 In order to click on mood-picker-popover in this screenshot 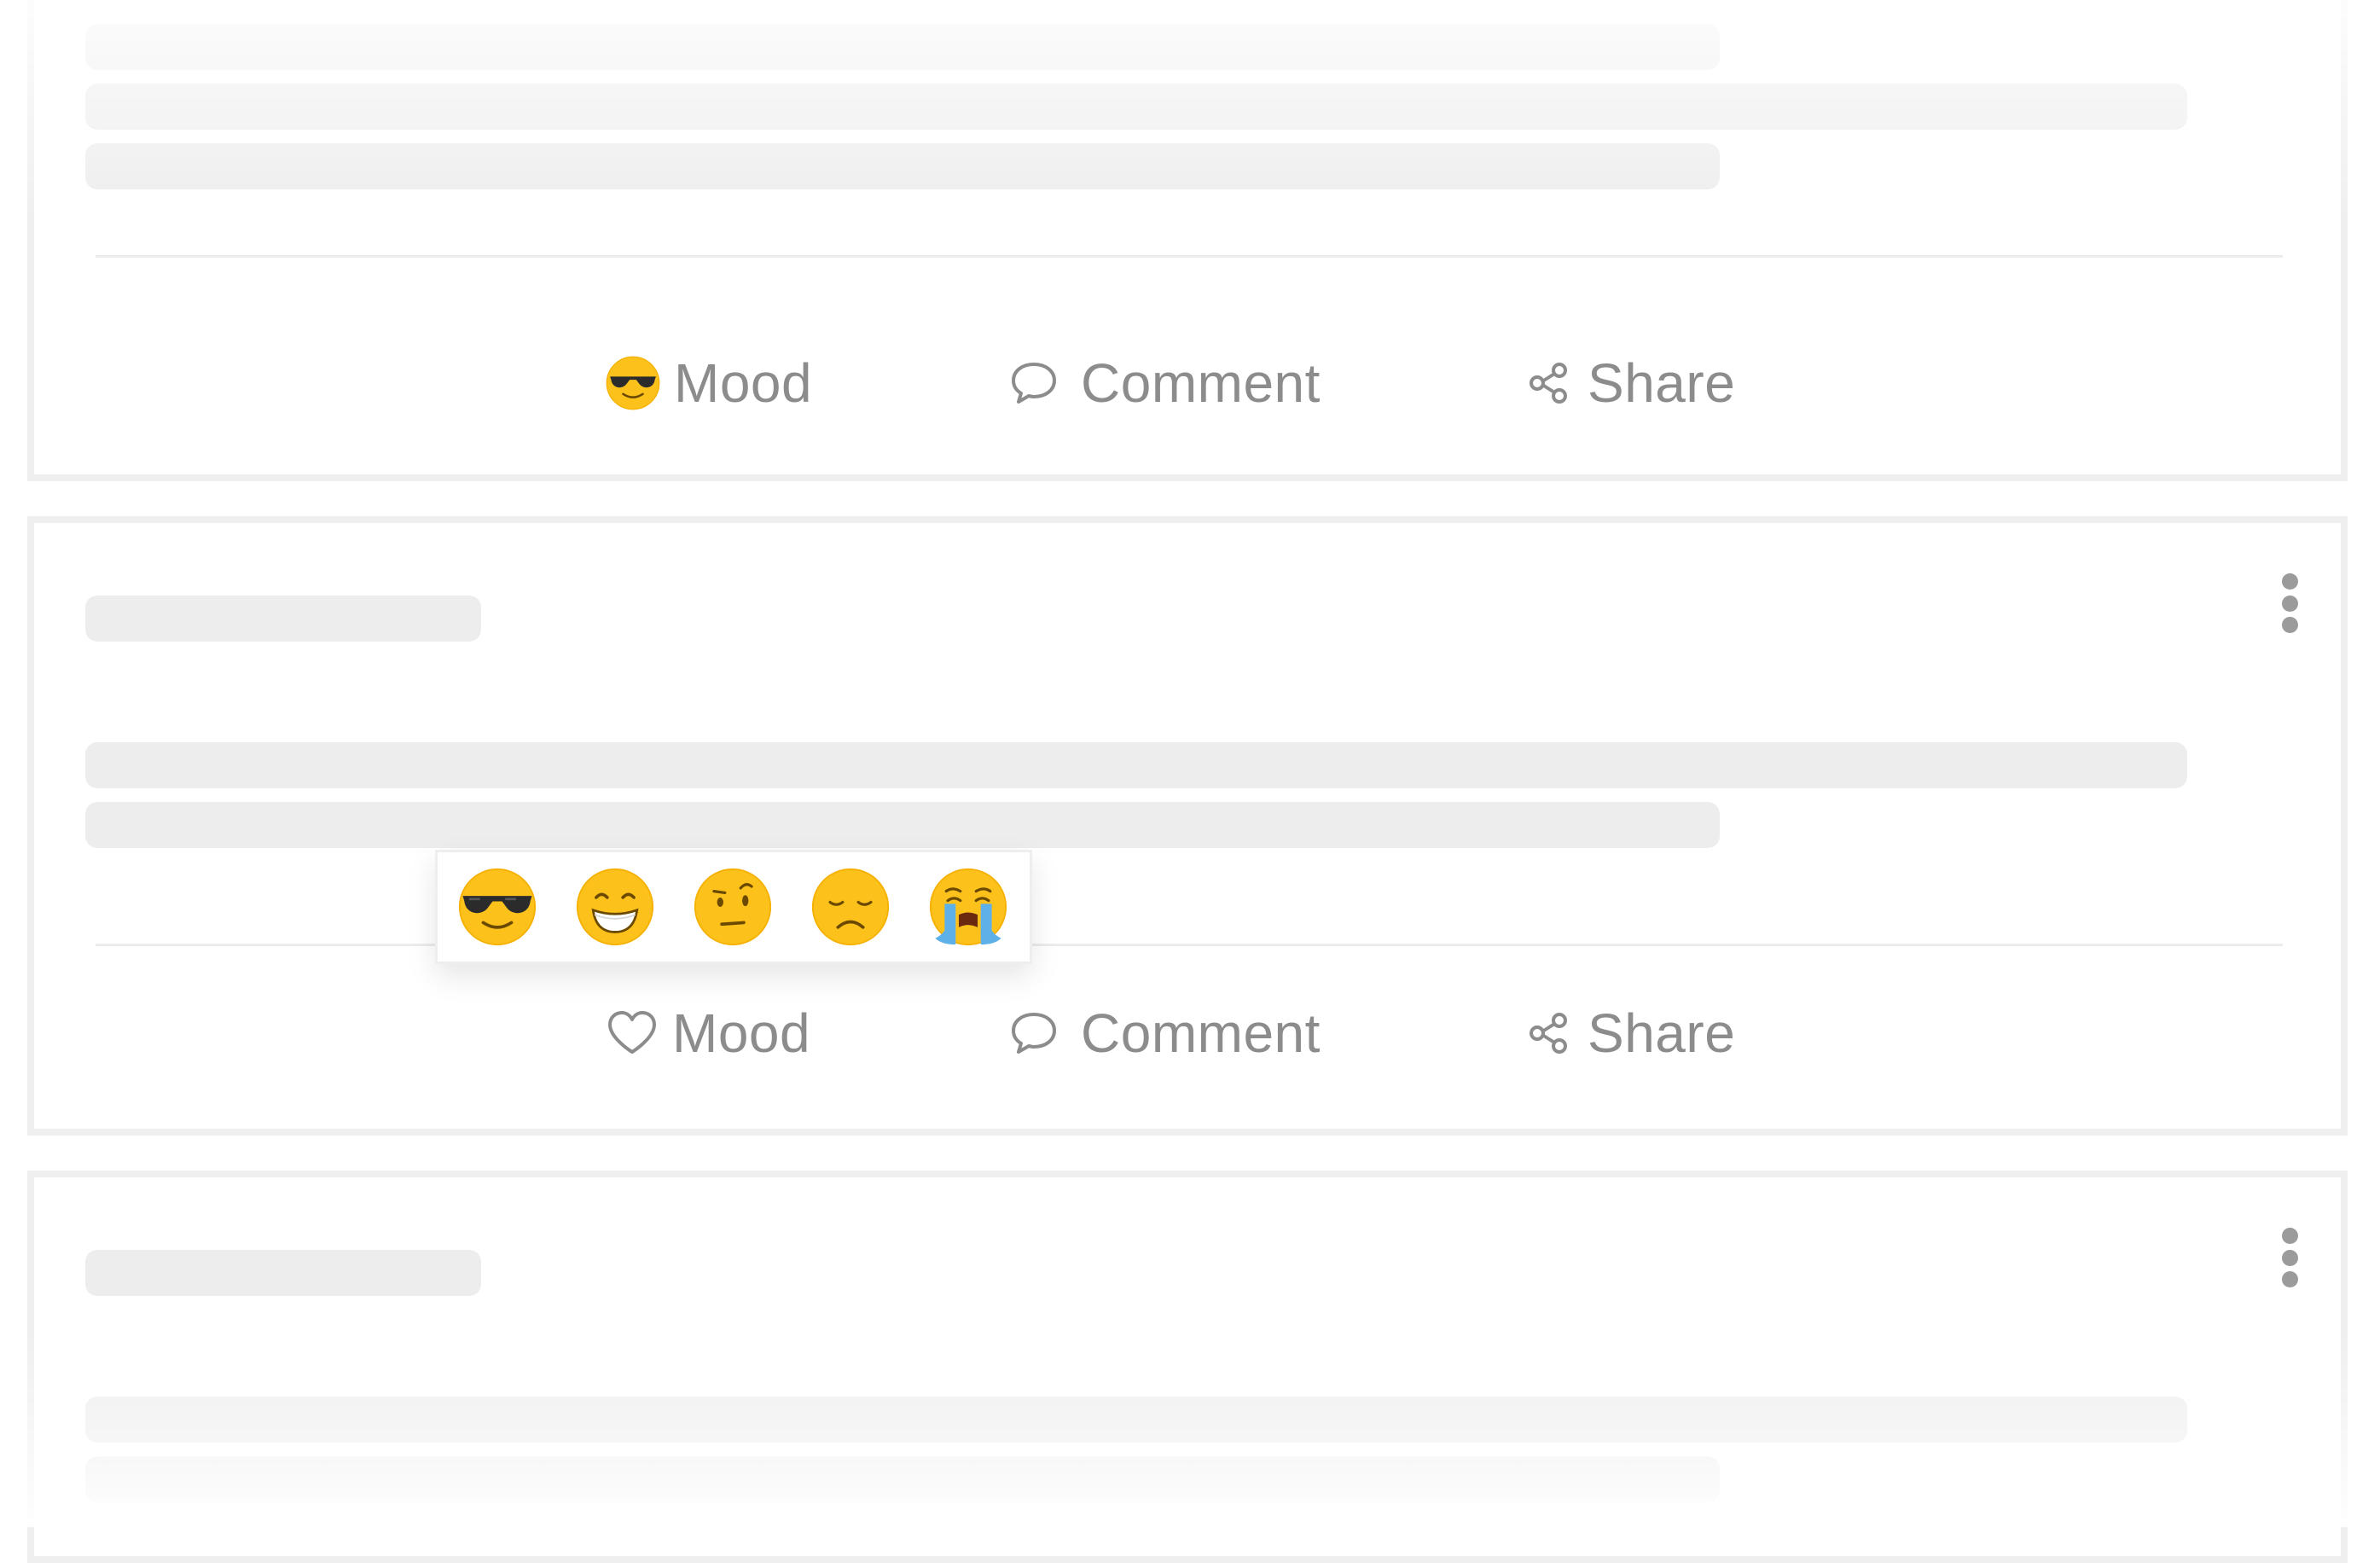, I will do `click(733, 907)`.